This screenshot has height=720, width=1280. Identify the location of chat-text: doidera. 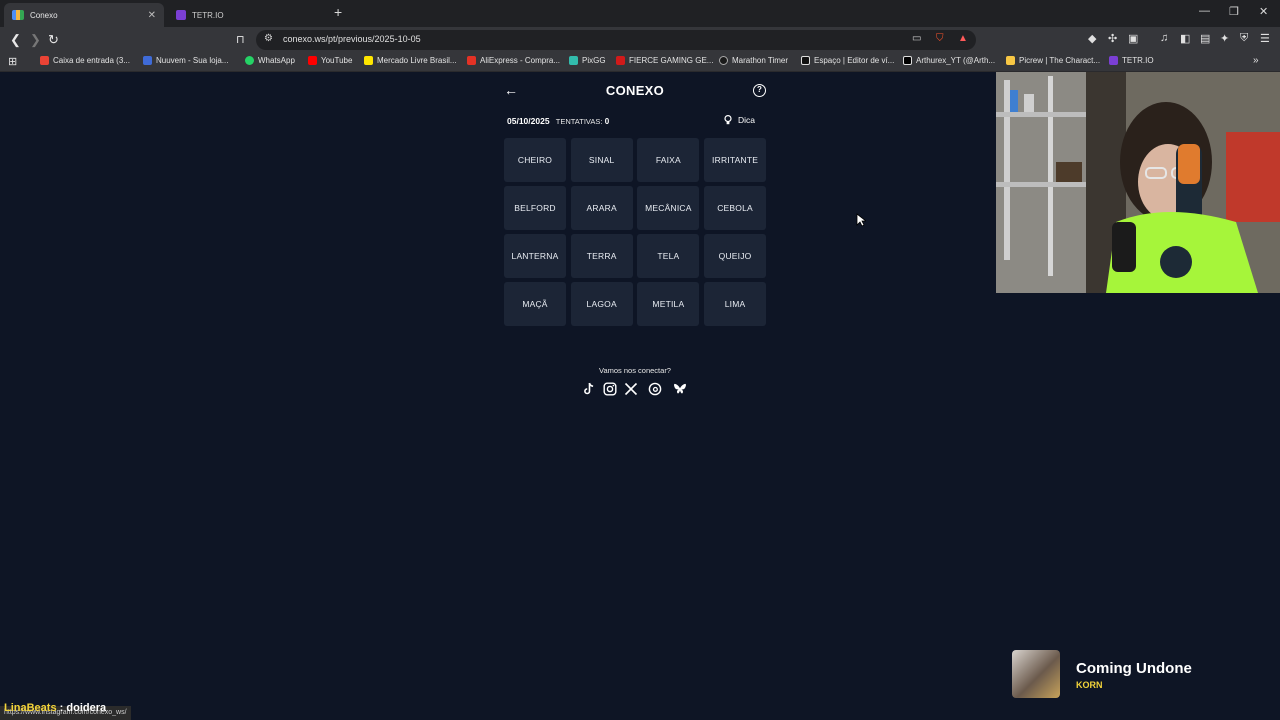
(86, 708).